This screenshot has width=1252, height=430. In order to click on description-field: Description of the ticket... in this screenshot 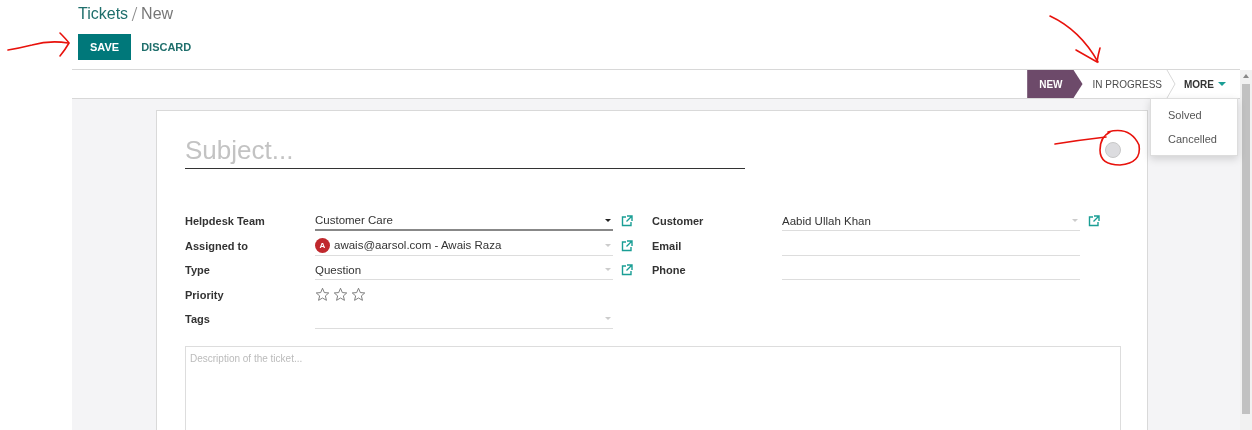, I will do `click(653, 387)`.